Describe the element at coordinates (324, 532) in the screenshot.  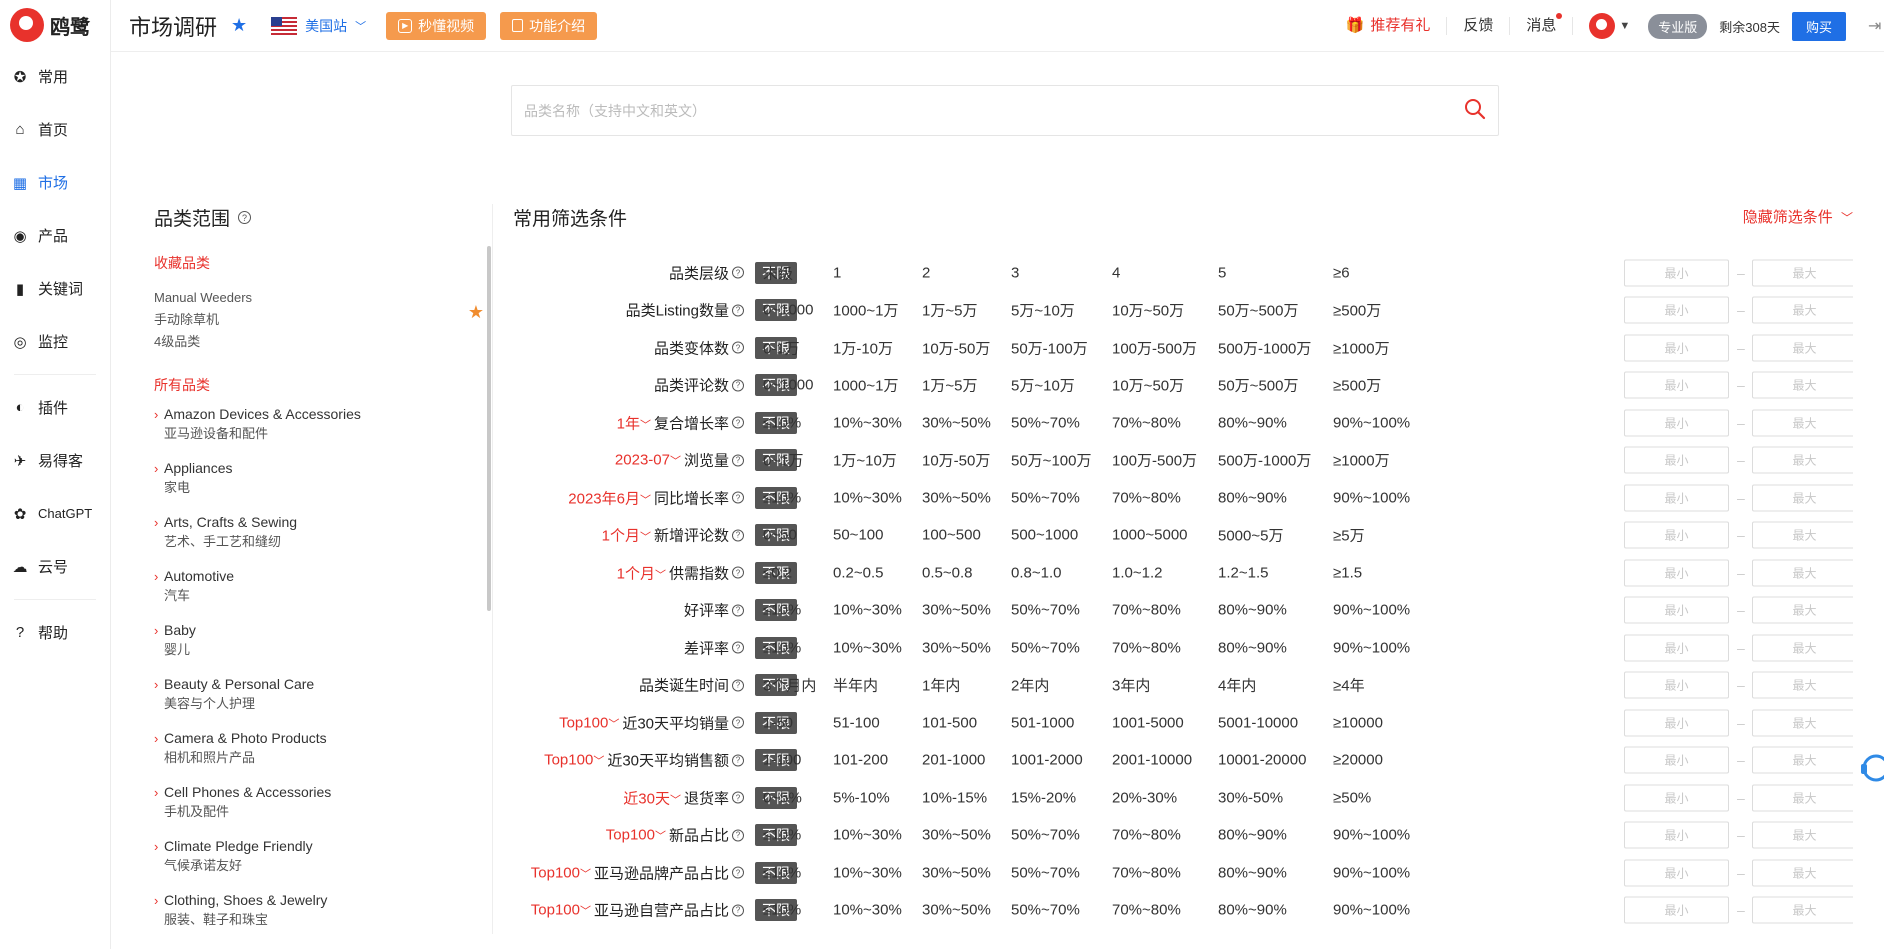
I see `category-item: › Arts, Crafts & Sewing 艺术、手工艺和缝纫` at that location.